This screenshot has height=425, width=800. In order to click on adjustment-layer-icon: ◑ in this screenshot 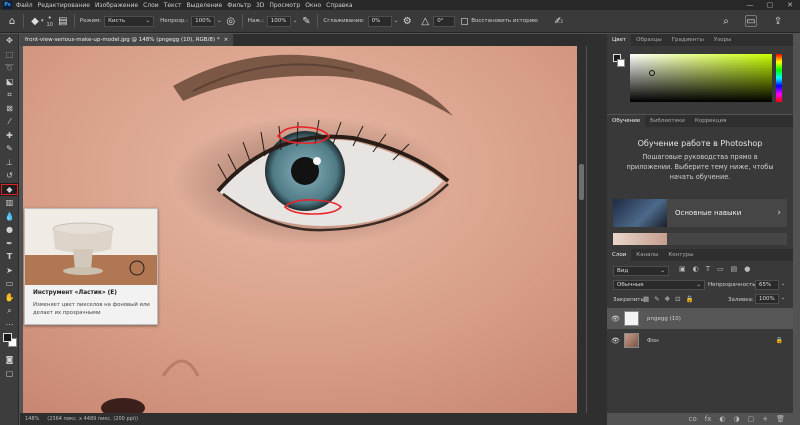, I will do `click(737, 419)`.